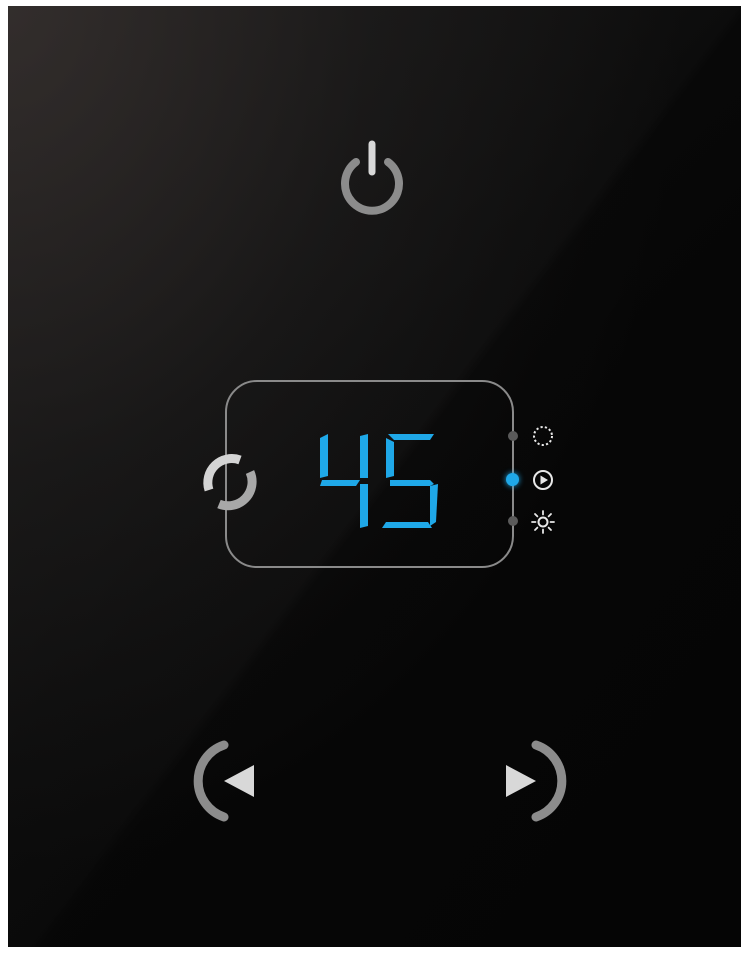 Image resolution: width=741 pixels, height=953 pixels. I want to click on mode-button-play, so click(543, 480).